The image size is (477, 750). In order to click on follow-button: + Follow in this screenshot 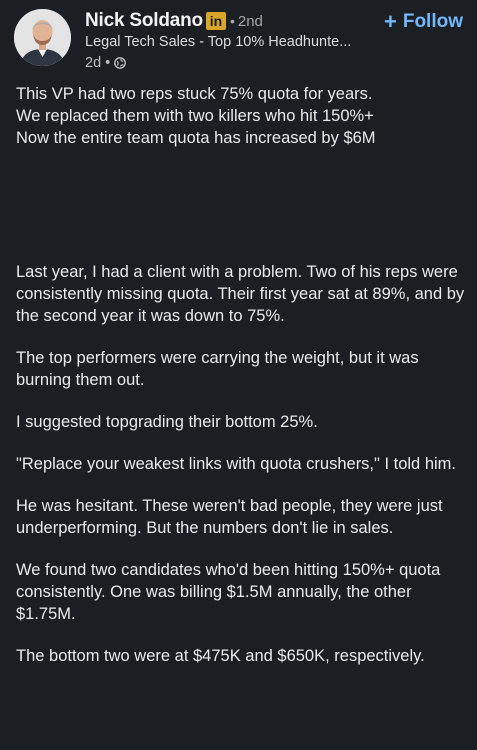, I will do `click(423, 22)`.